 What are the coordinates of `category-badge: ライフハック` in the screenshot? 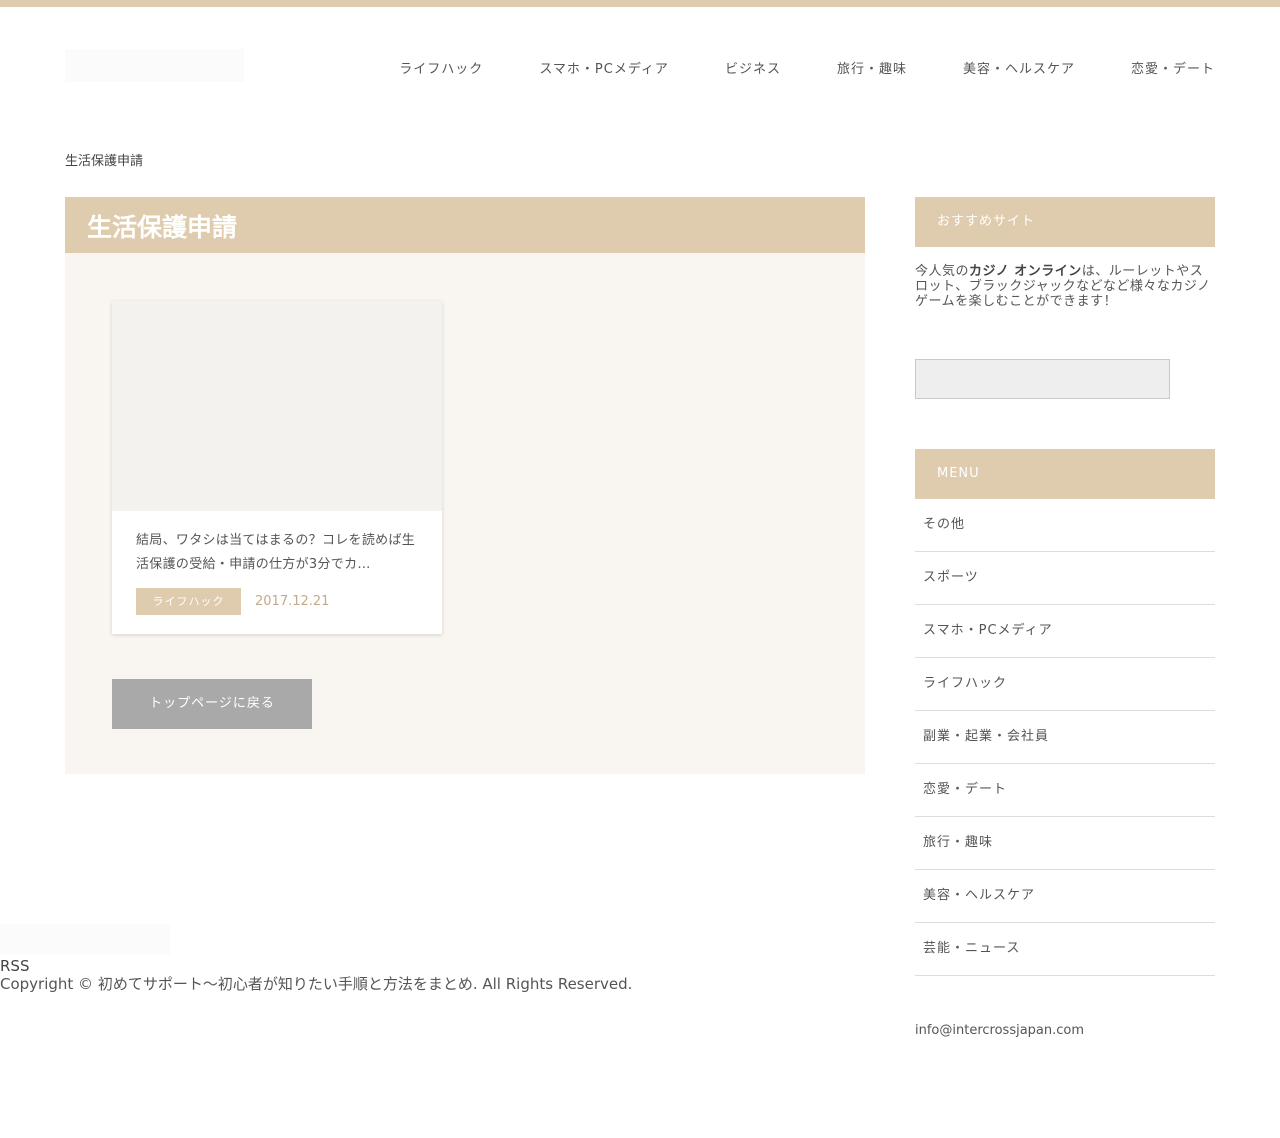 It's located at (188, 601).